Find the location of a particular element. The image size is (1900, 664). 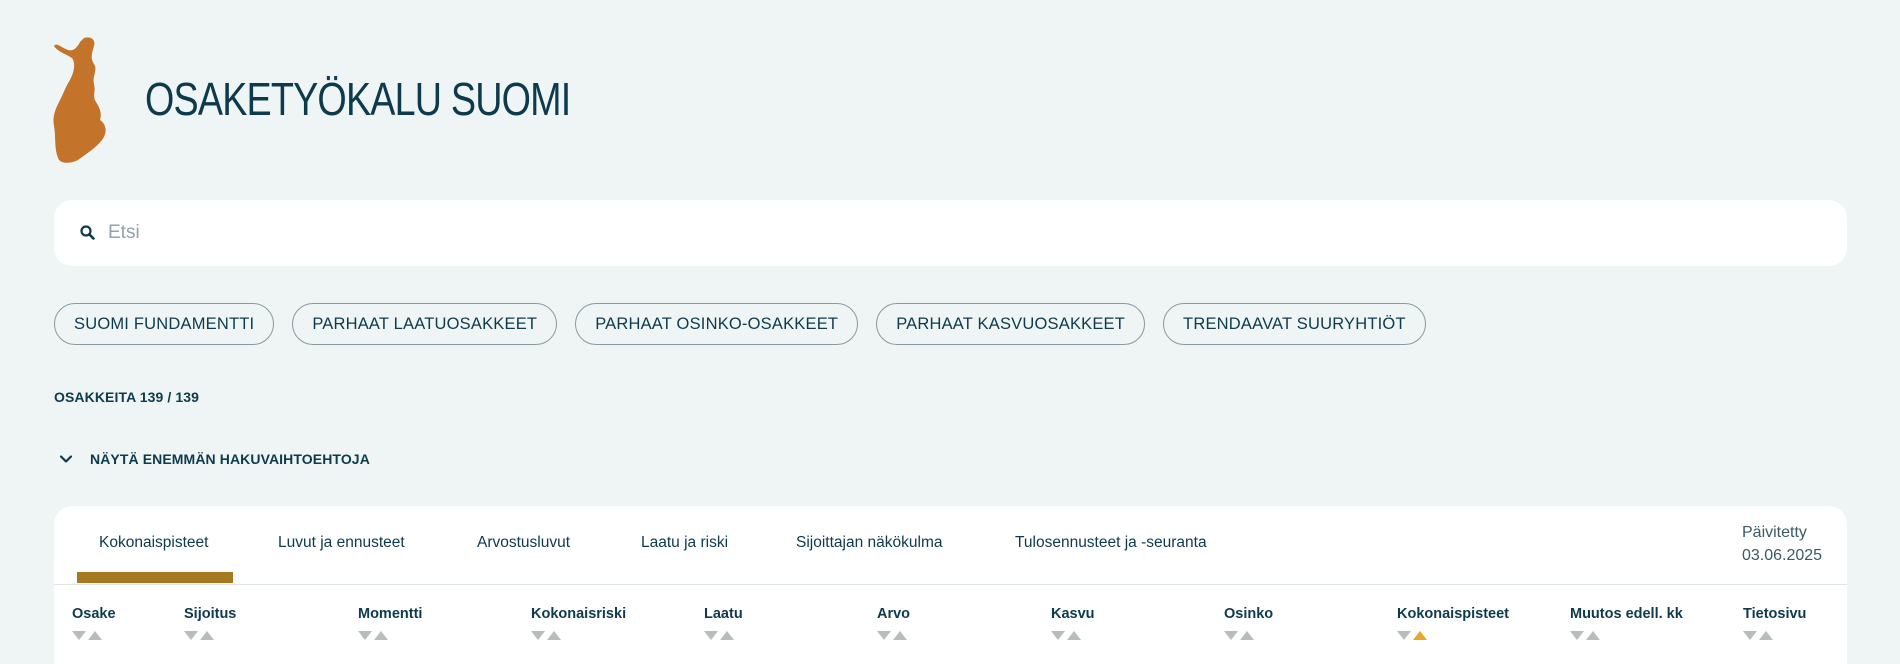

column-header-momentti: Momentti is located at coordinates (390, 623).